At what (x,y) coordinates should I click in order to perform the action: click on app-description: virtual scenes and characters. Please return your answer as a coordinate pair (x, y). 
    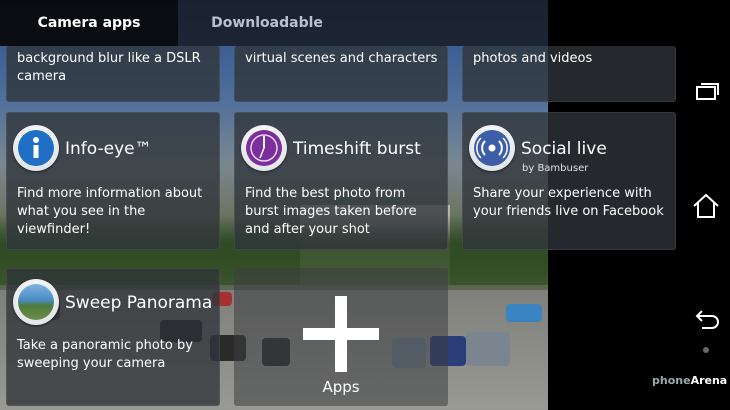
    Looking at the image, I should click on (341, 58).